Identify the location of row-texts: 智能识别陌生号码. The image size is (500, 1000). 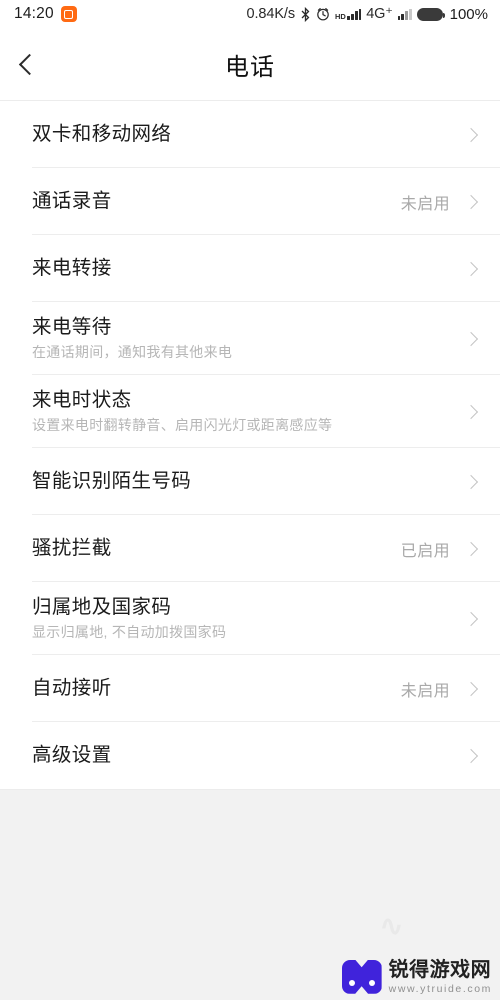
(249, 481).